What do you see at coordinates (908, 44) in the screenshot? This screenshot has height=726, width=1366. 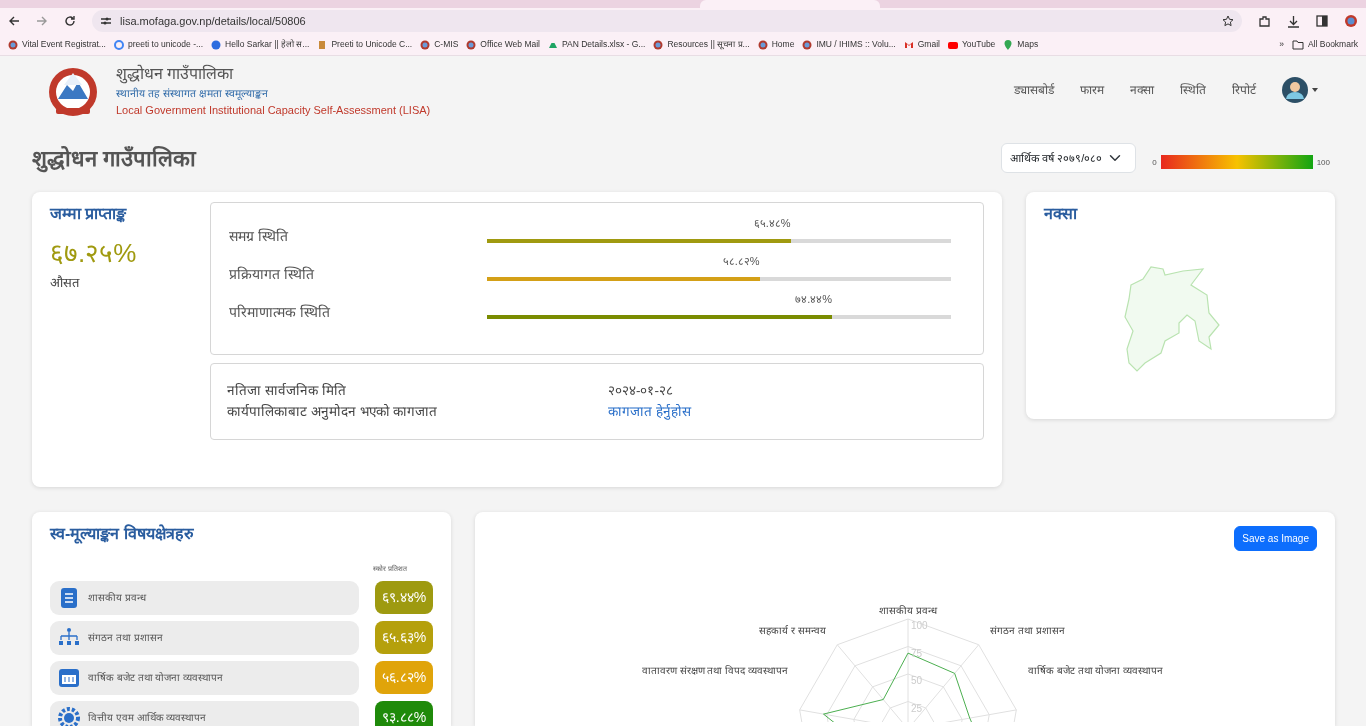 I see `m-logo-icon` at bounding box center [908, 44].